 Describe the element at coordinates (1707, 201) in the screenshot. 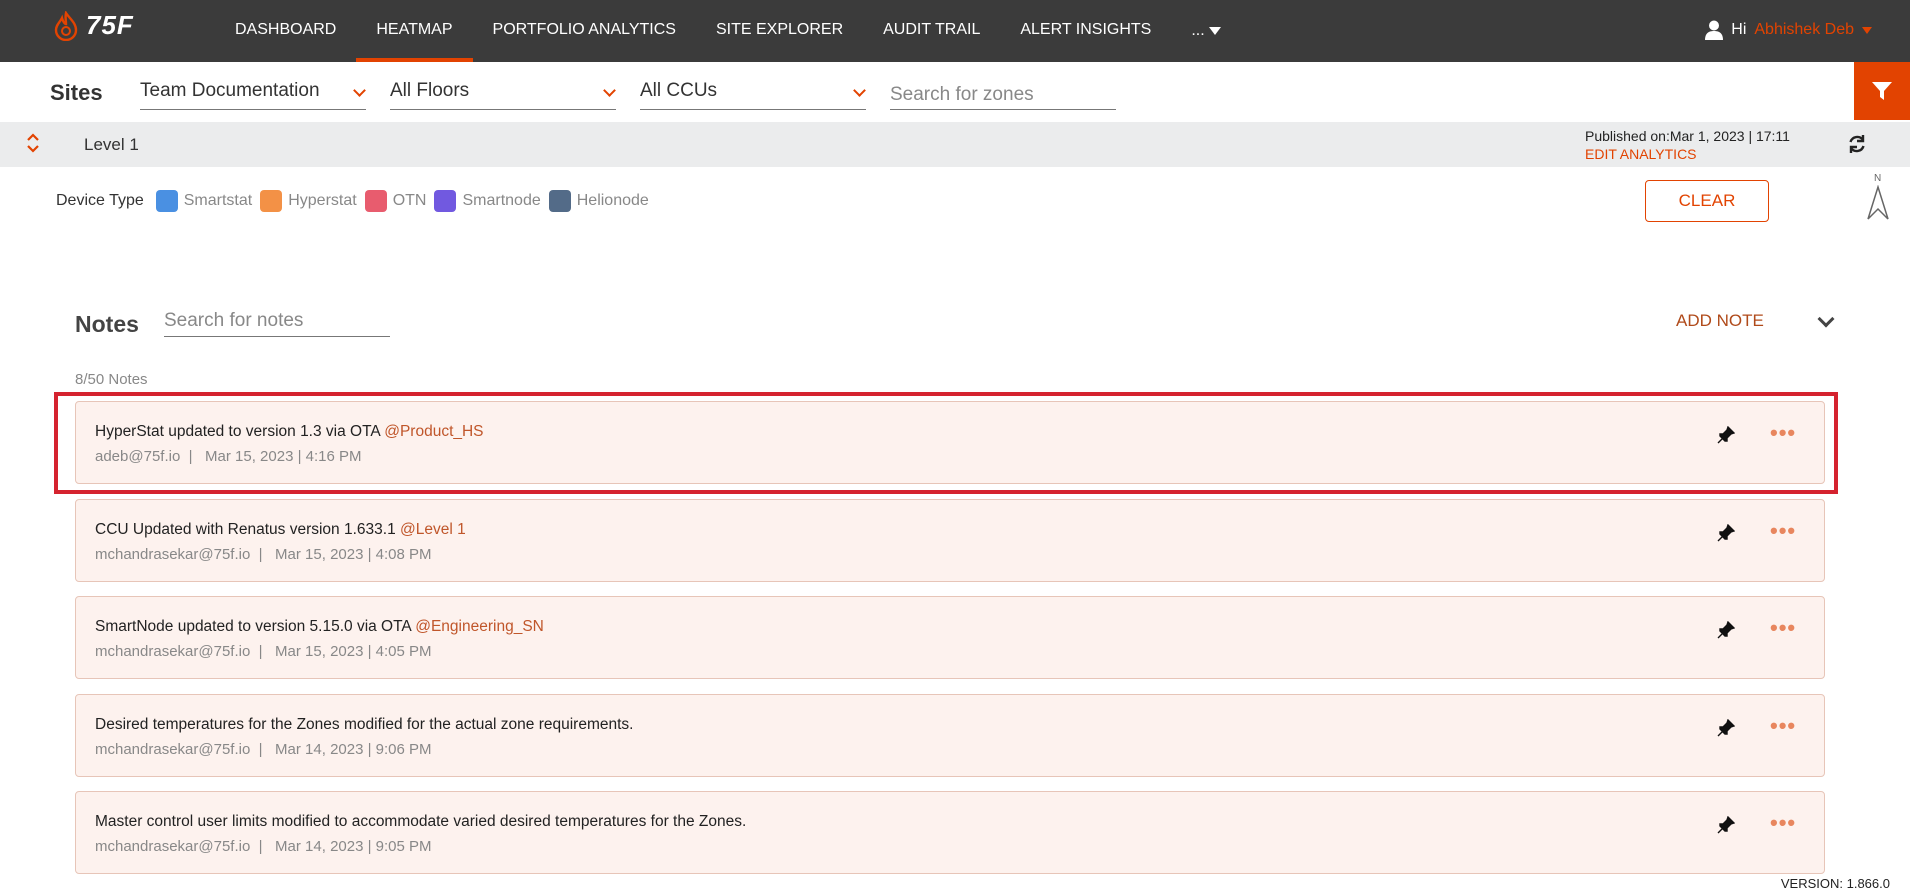

I see `clear-button: CLEAR` at that location.